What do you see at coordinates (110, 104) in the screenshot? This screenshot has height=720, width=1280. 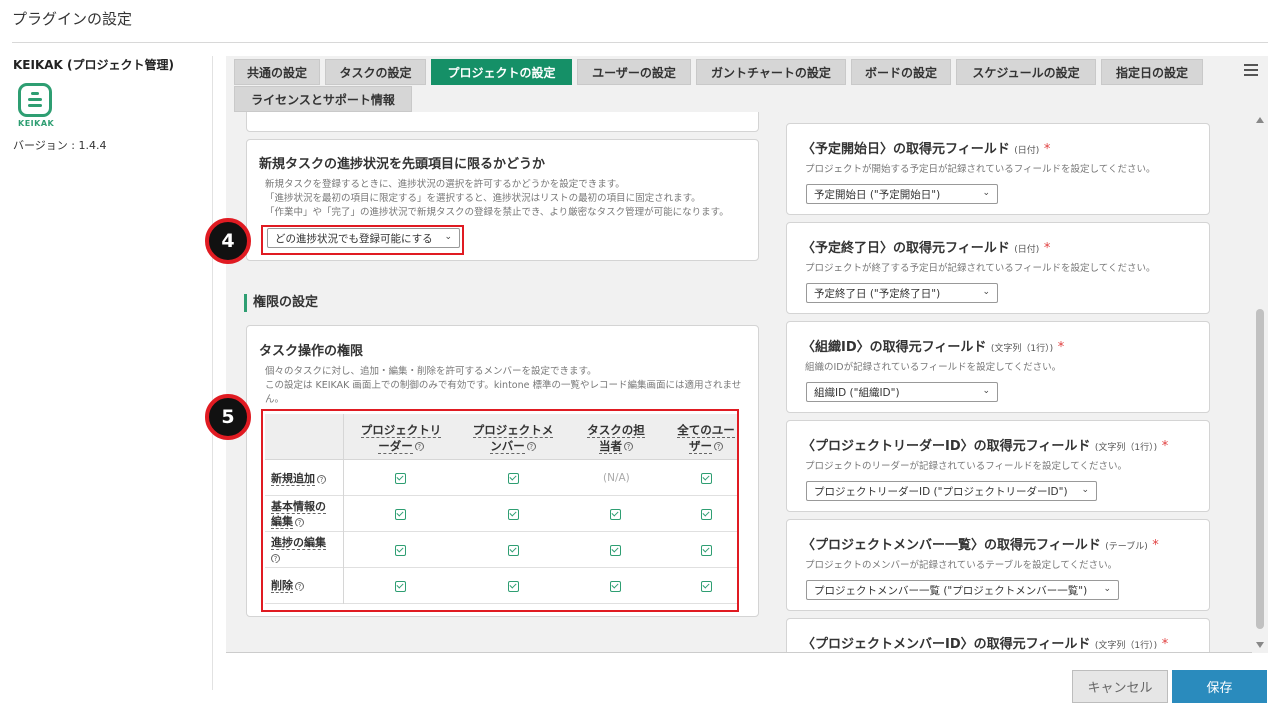 I see `plugin-info: KEIKAK (プロジェクト管理) KEIKAK バージョン : 1.4.4` at bounding box center [110, 104].